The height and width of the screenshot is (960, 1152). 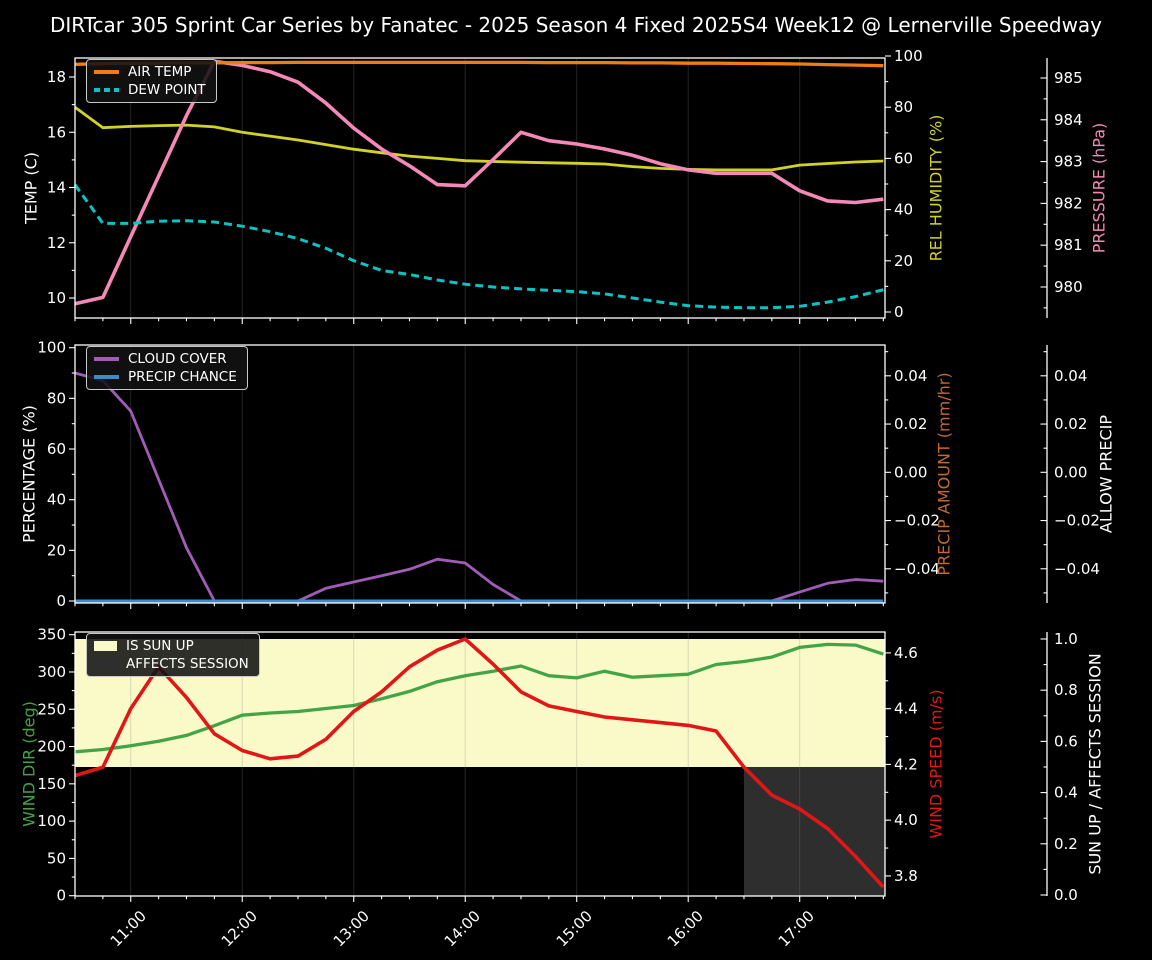 What do you see at coordinates (478, 246) in the screenshot?
I see `dew-point-line` at bounding box center [478, 246].